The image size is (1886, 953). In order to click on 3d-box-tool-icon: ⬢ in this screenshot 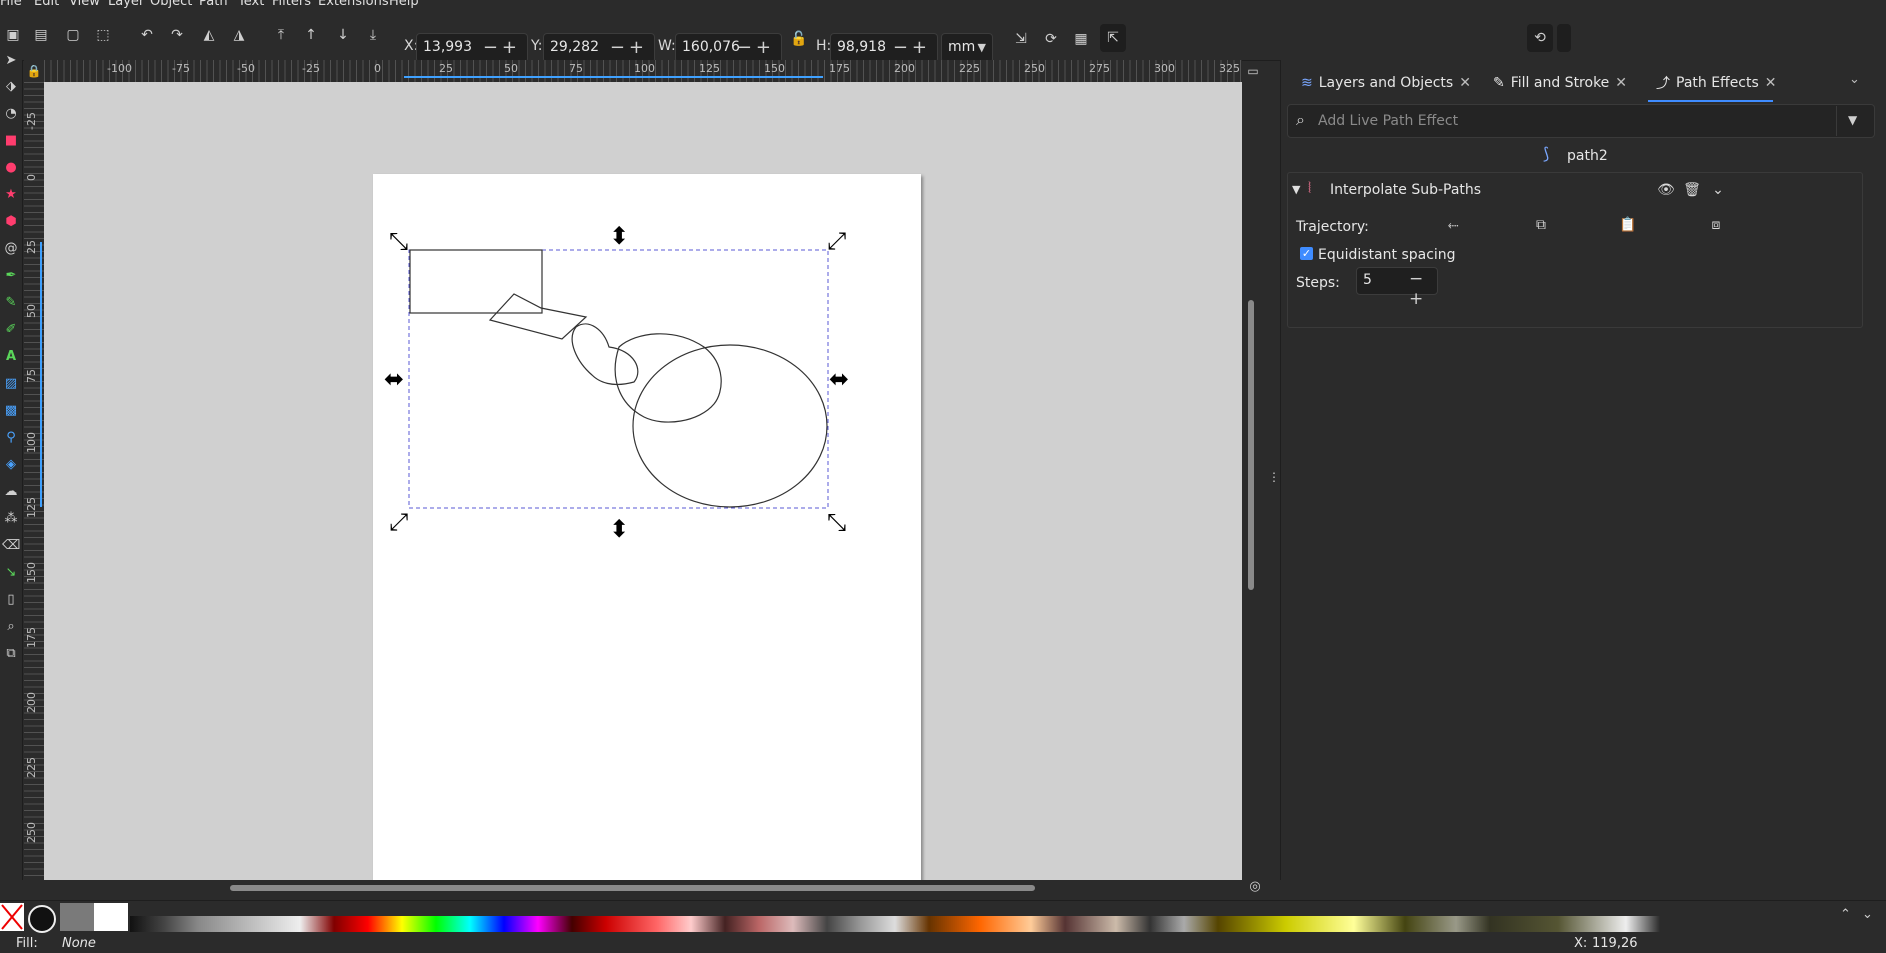, I will do `click(11, 222)`.